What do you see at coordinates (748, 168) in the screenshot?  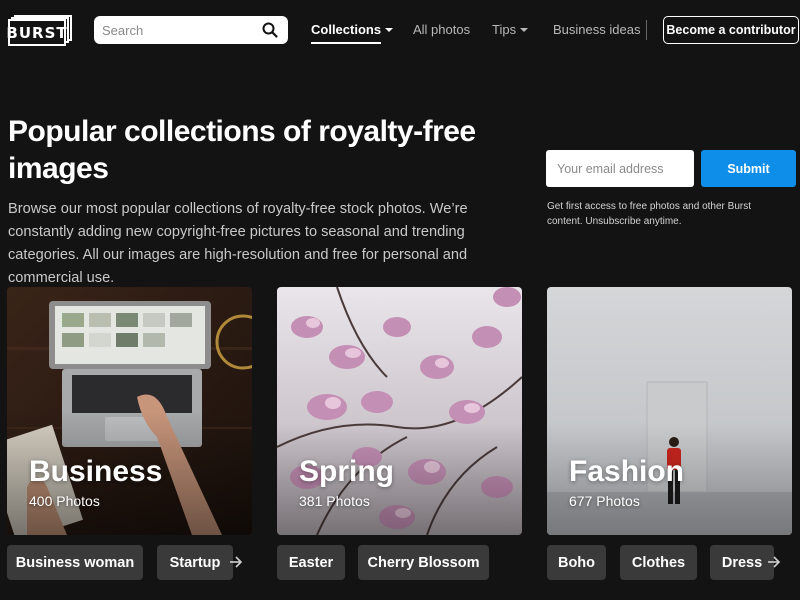 I see `submit-button: Submit` at bounding box center [748, 168].